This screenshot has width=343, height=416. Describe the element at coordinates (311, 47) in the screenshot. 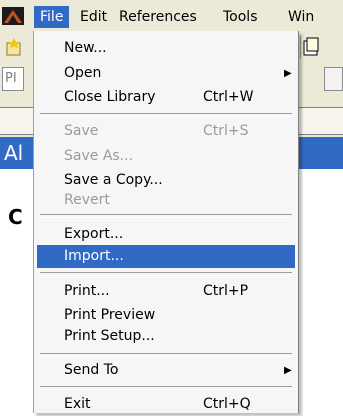

I see `new-document-icon` at that location.